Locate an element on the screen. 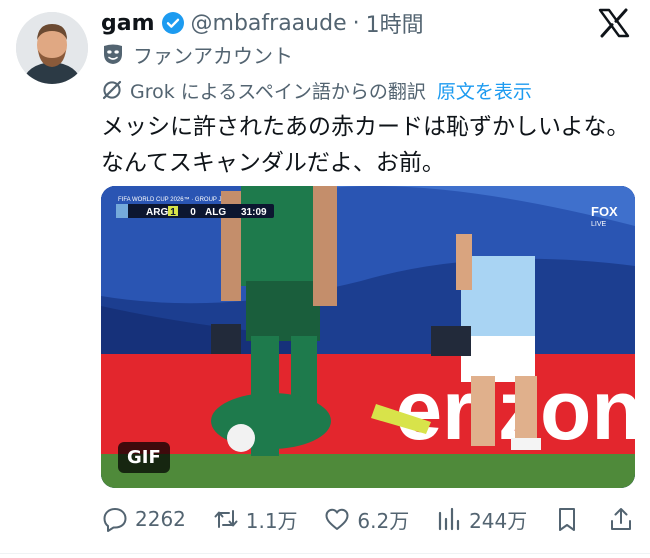 Image resolution: width=650 pixels, height=558 pixels. bookmark-icon is located at coordinates (567, 519).